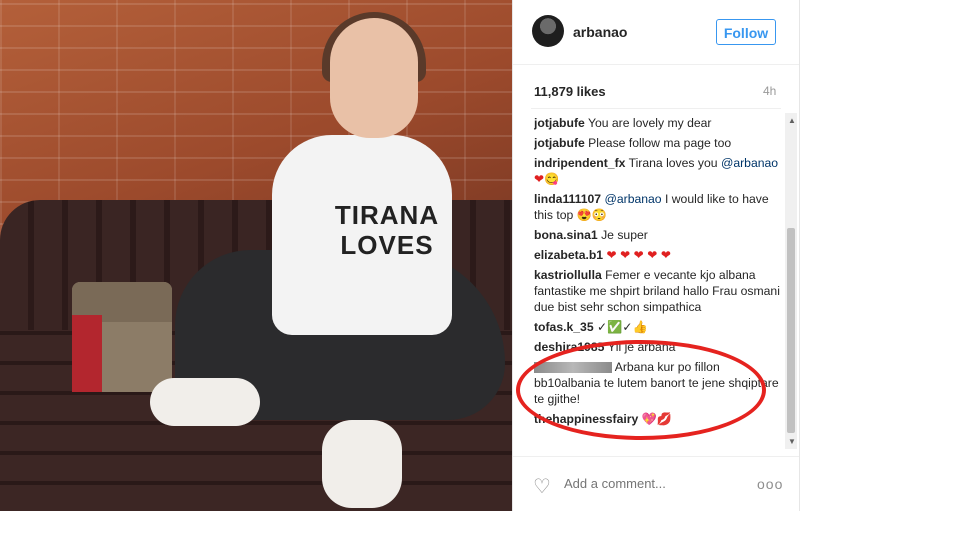 This screenshot has height=551, width=980. Describe the element at coordinates (770, 484) in the screenshot. I see `more-options-icon: ooo` at that location.